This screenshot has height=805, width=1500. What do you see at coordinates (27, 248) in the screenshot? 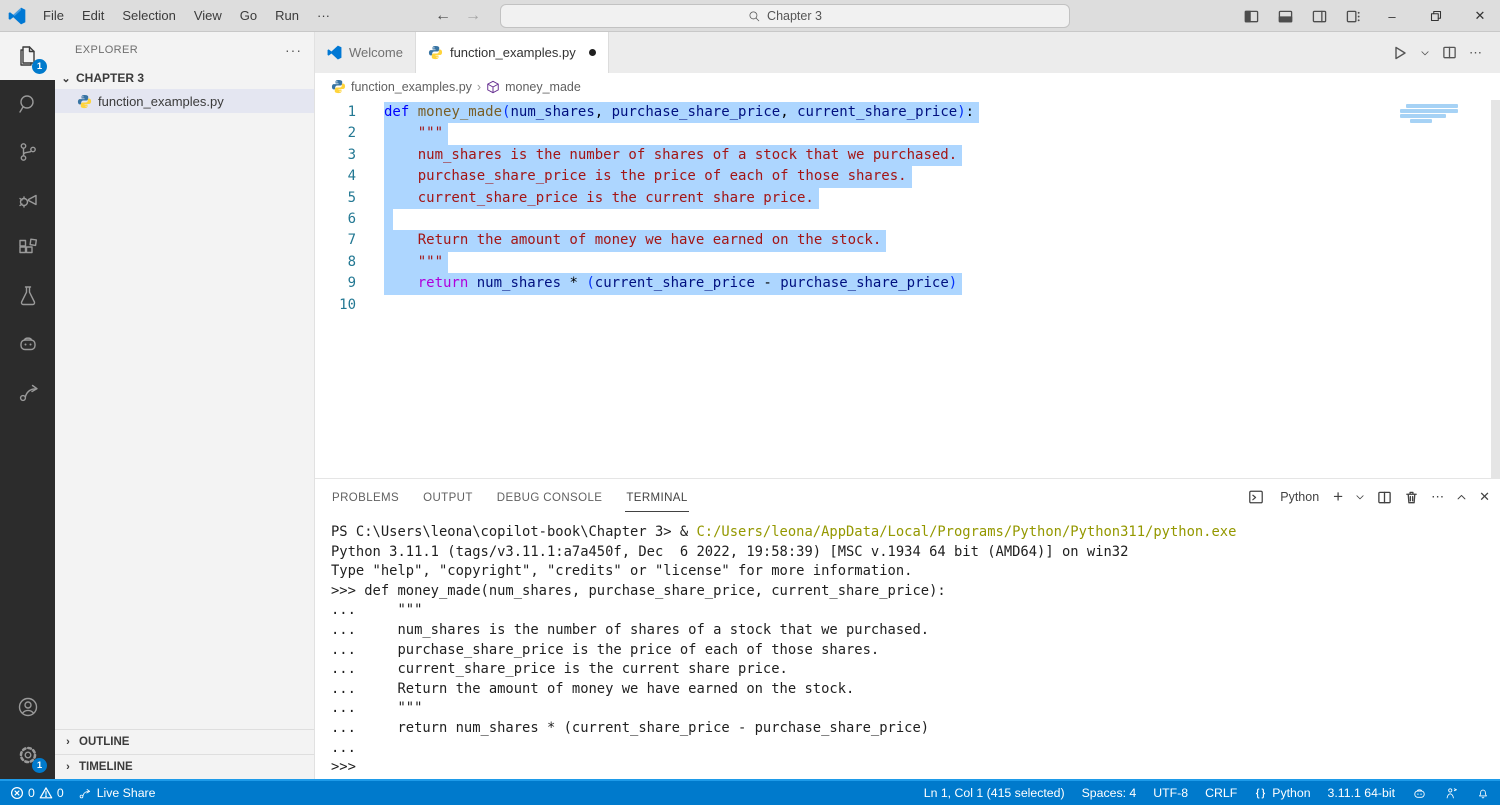
I see `activity-extensions-icon` at bounding box center [27, 248].